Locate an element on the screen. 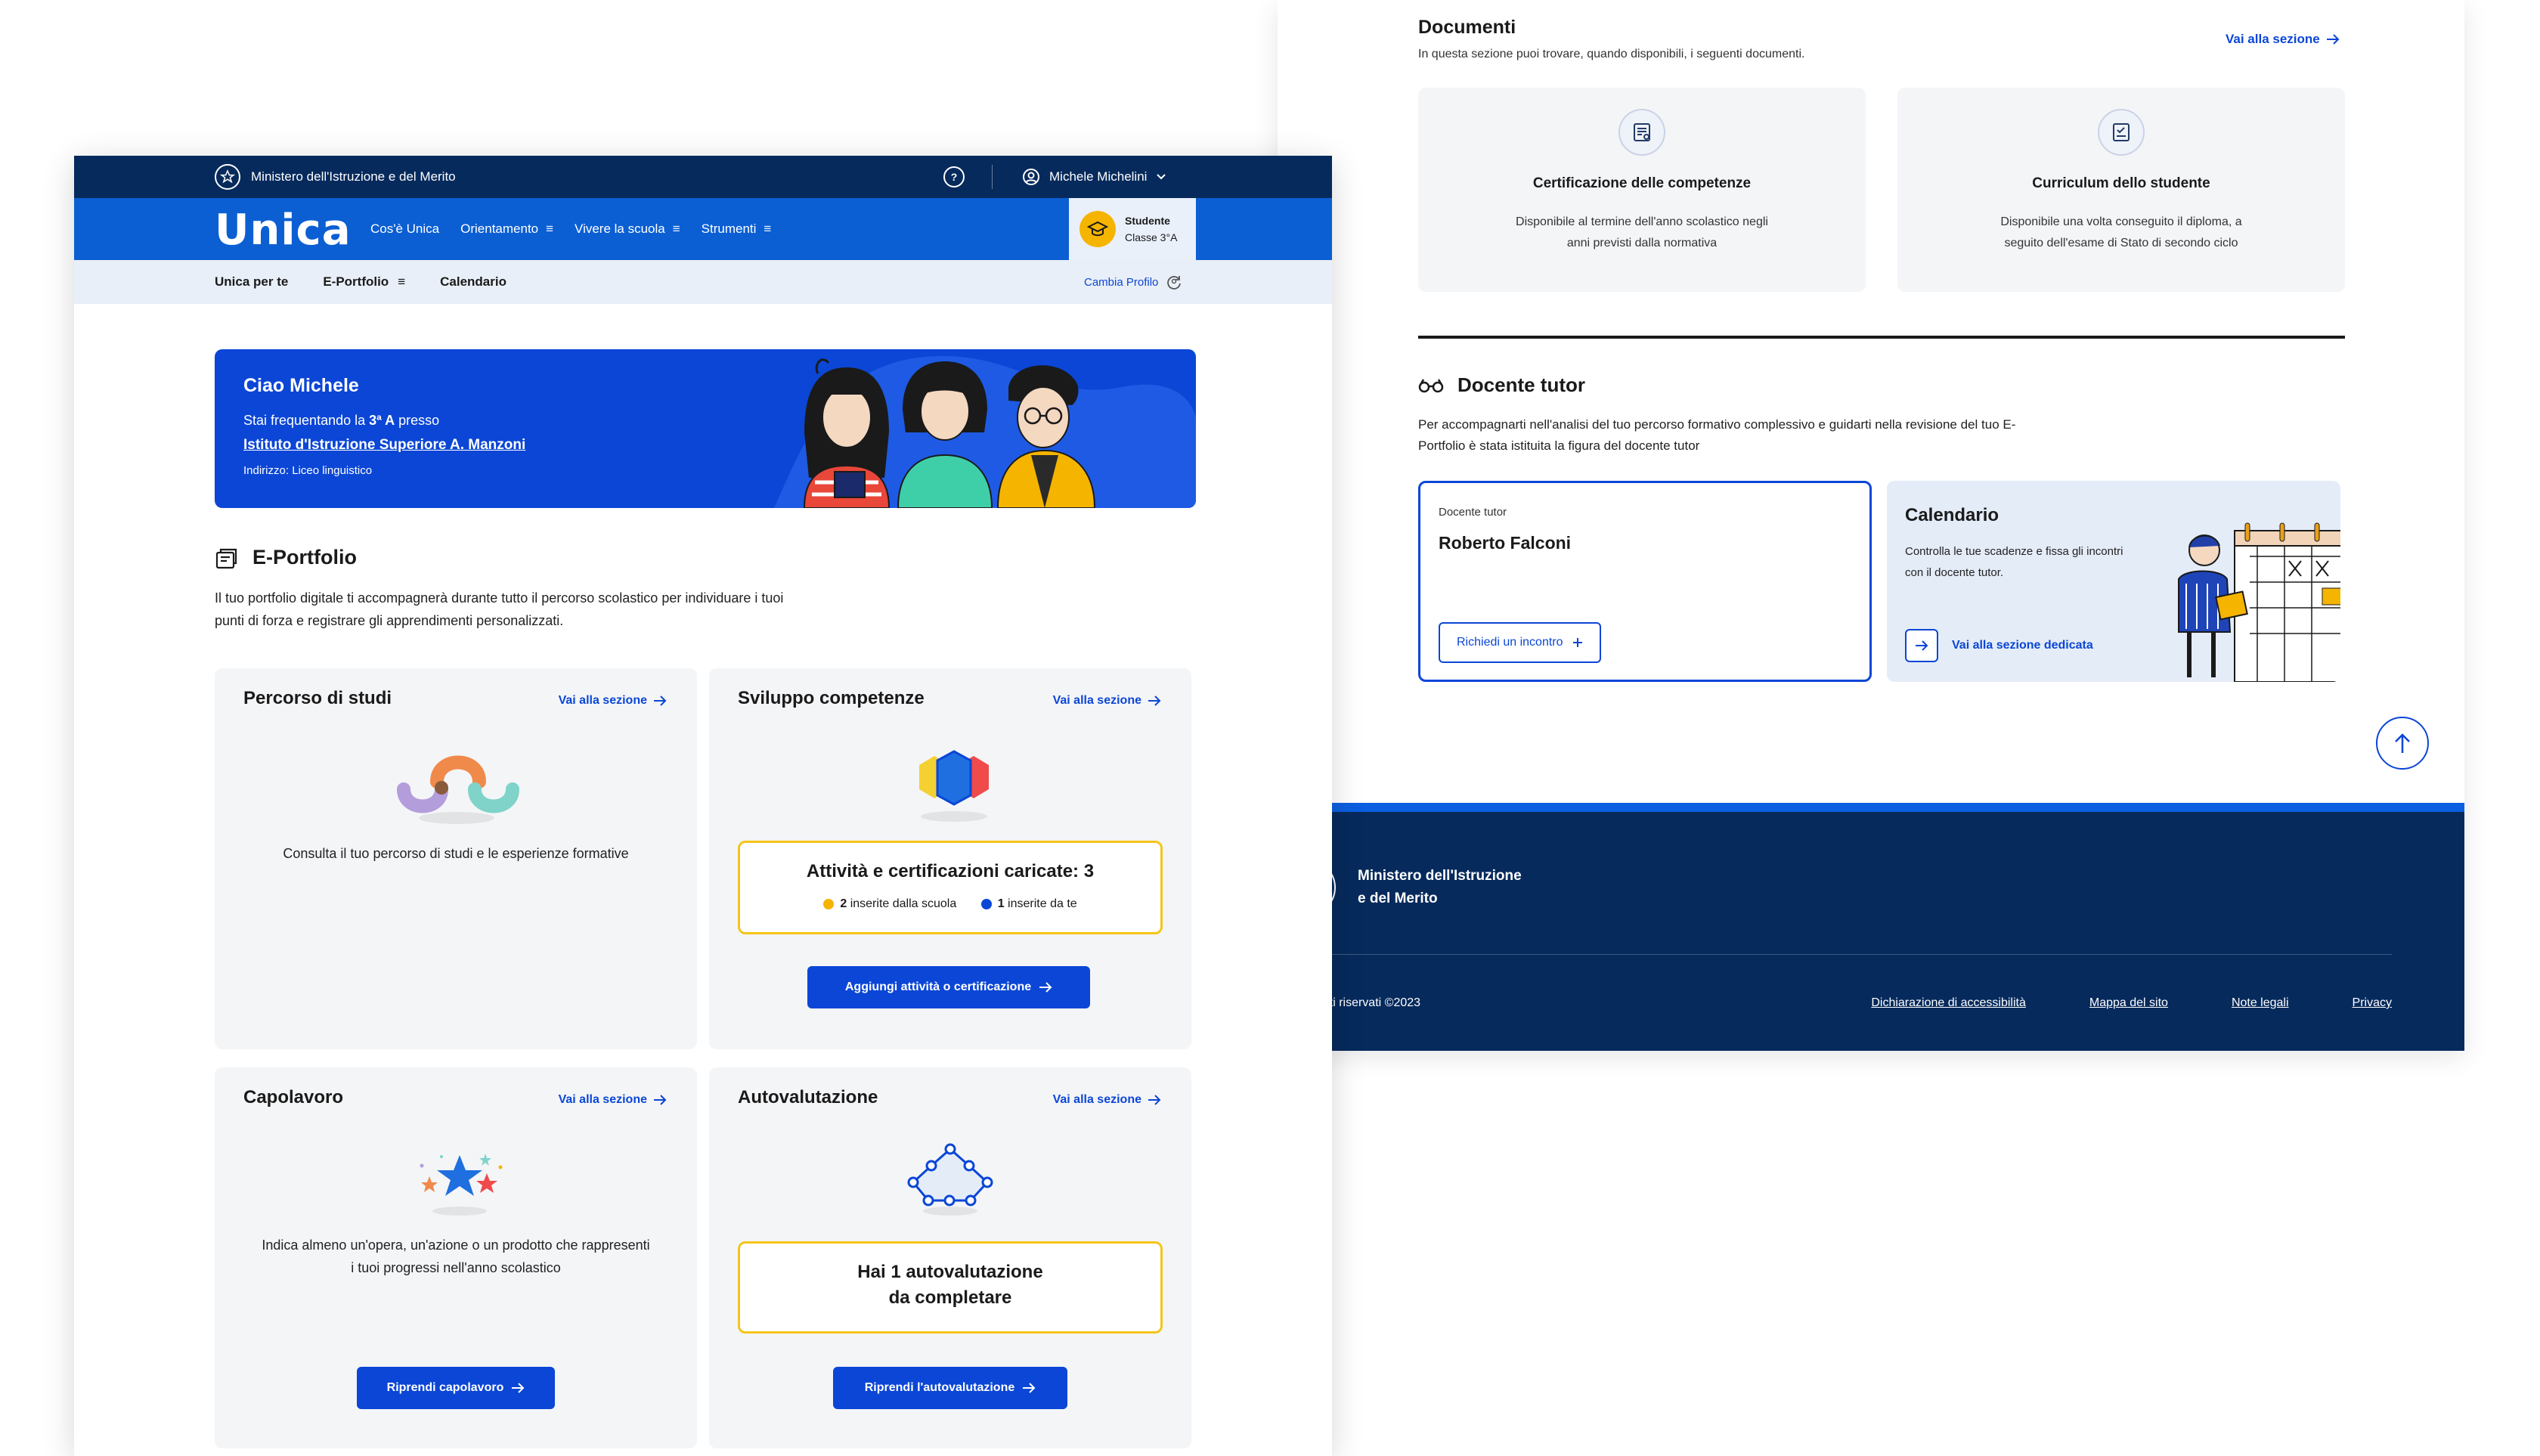  graduation-cap-icon is located at coordinates (1098, 229).